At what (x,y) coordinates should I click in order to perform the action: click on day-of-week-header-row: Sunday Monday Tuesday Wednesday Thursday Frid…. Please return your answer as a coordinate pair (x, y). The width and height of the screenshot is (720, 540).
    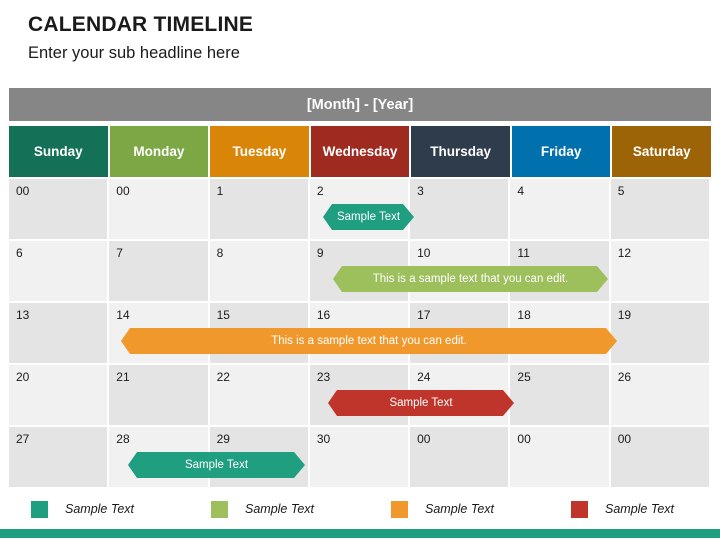
    Looking at the image, I should click on (360, 151).